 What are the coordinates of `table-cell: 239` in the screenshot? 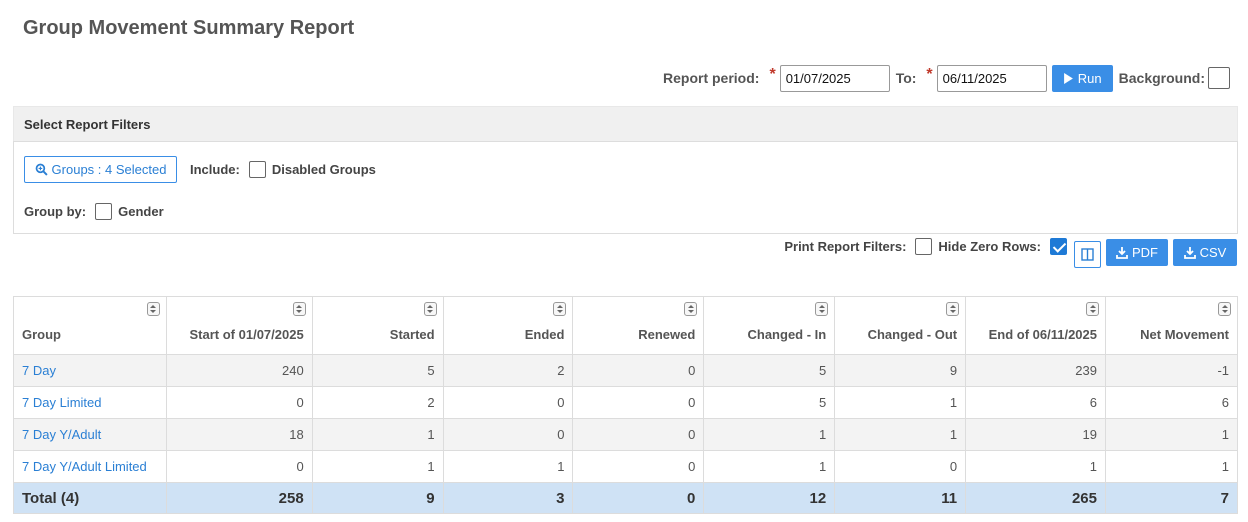 It's located at (1035, 370).